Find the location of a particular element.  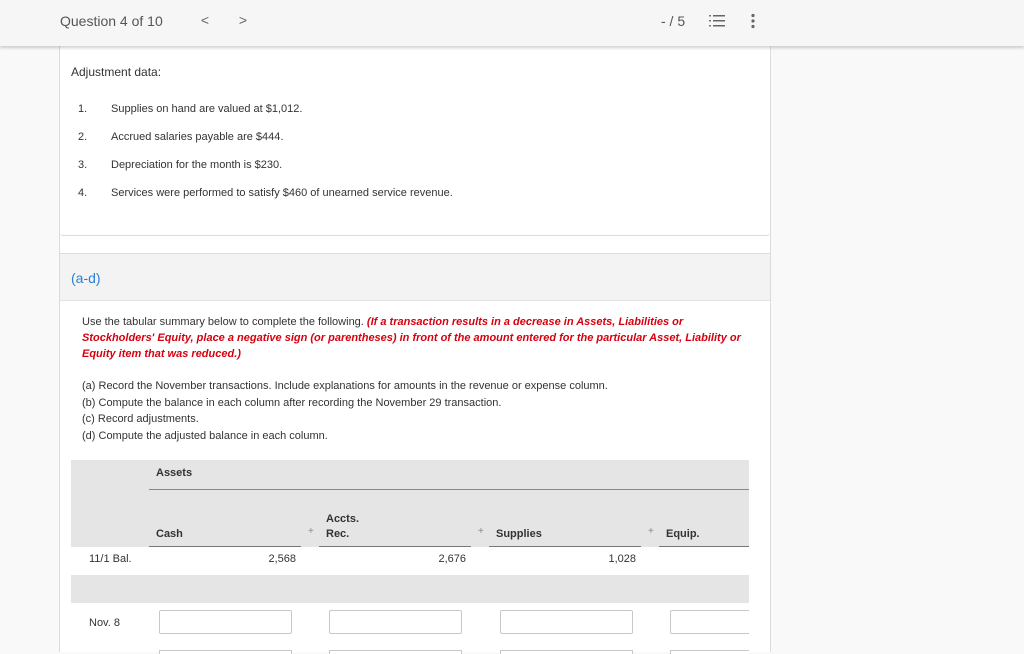

column-header-supplies: Supplies is located at coordinates (519, 527).